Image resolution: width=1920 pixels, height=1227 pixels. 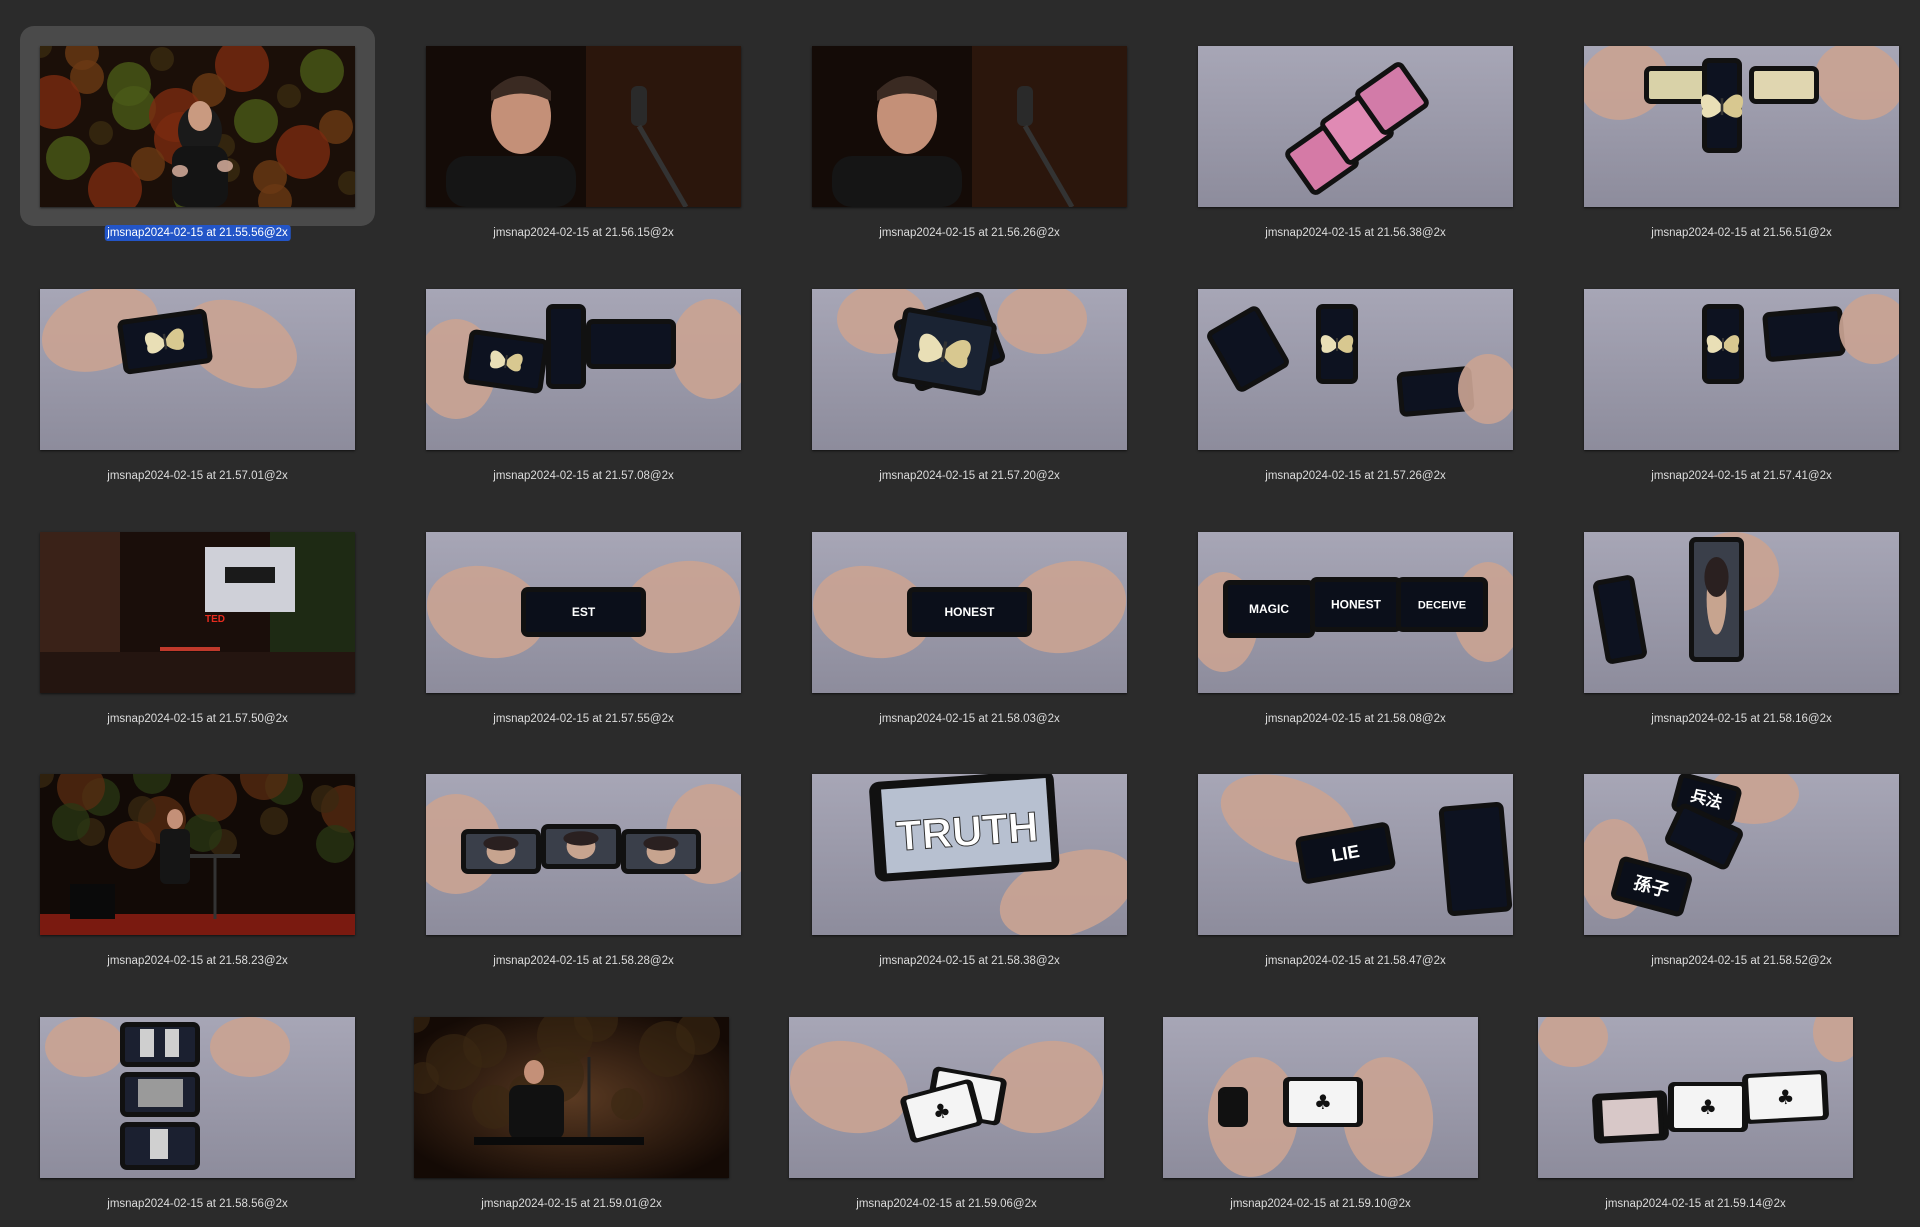 I want to click on file-name: jmsnap2024-02-15 at 21.56.51@2x, so click(x=1741, y=233).